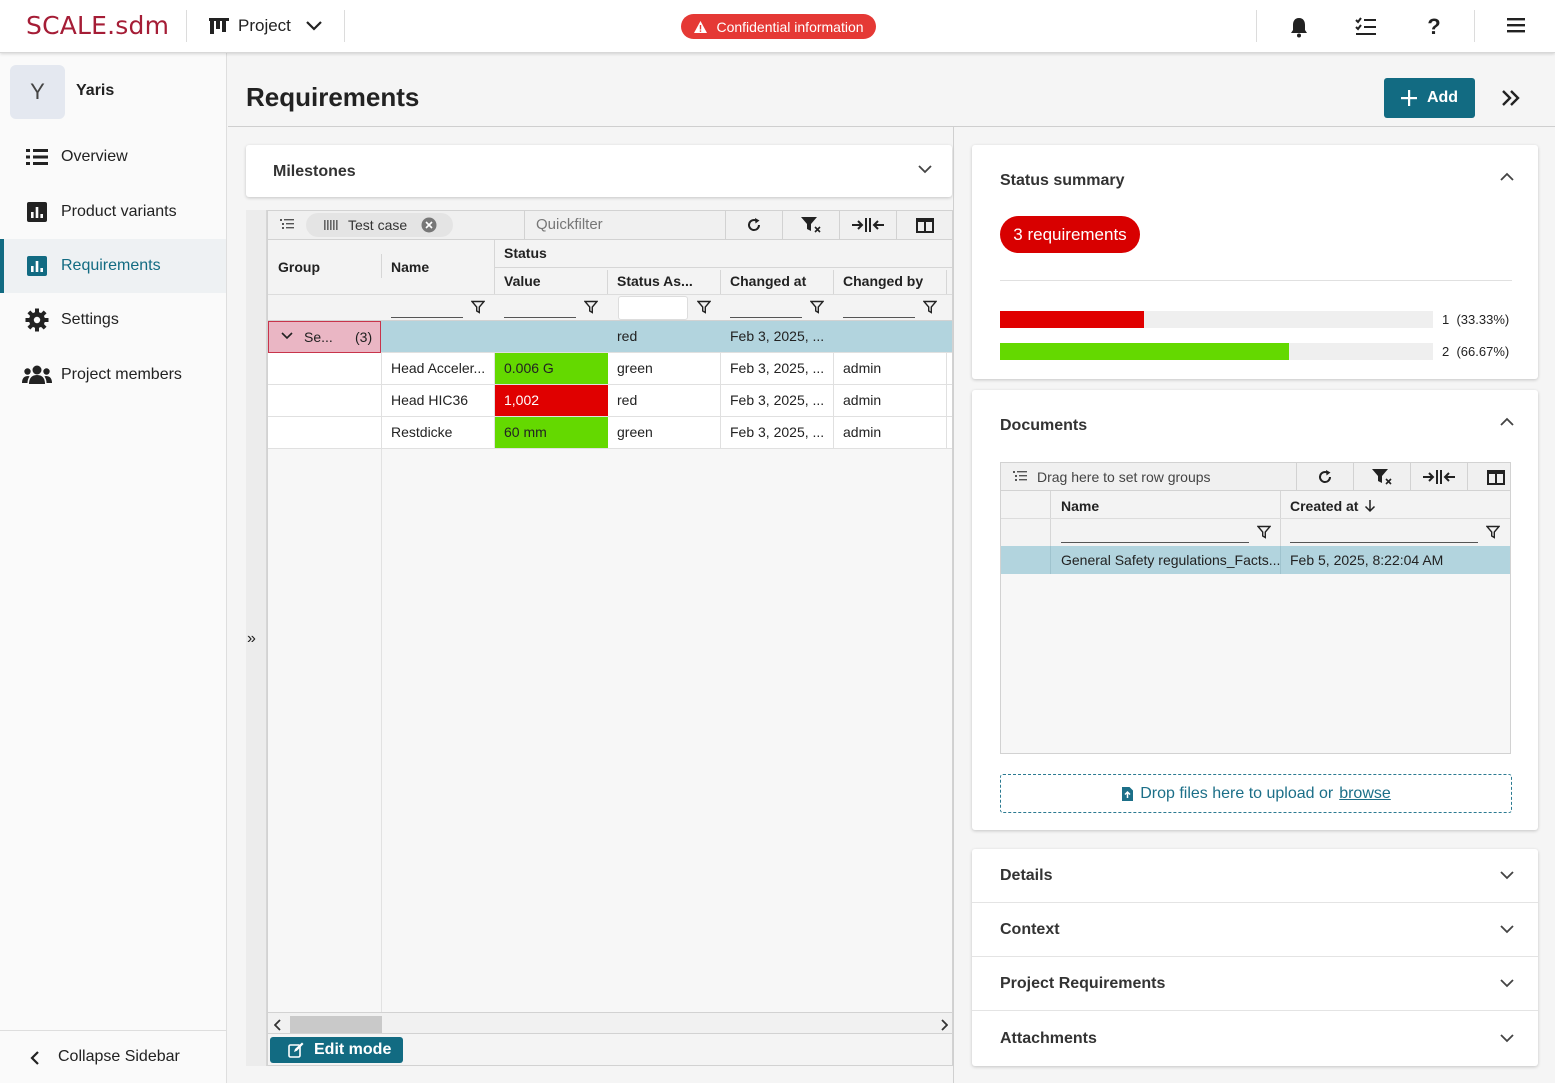 This screenshot has height=1083, width=1555. I want to click on status-bar-fill, so click(1144, 351).